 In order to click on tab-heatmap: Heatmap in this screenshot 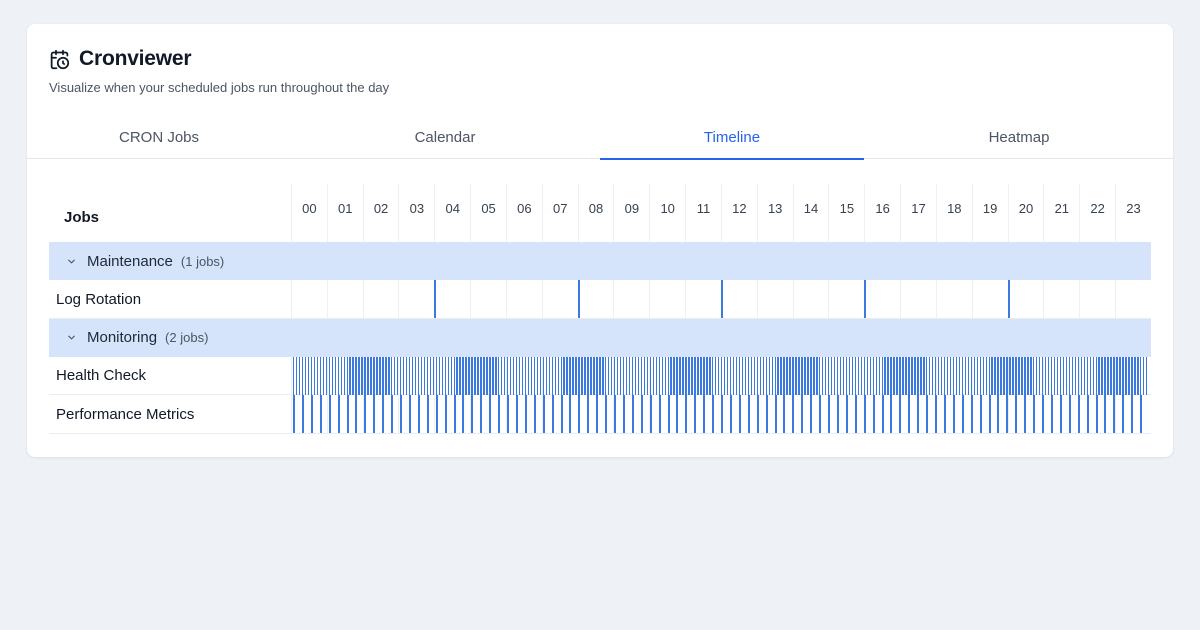, I will do `click(1019, 137)`.